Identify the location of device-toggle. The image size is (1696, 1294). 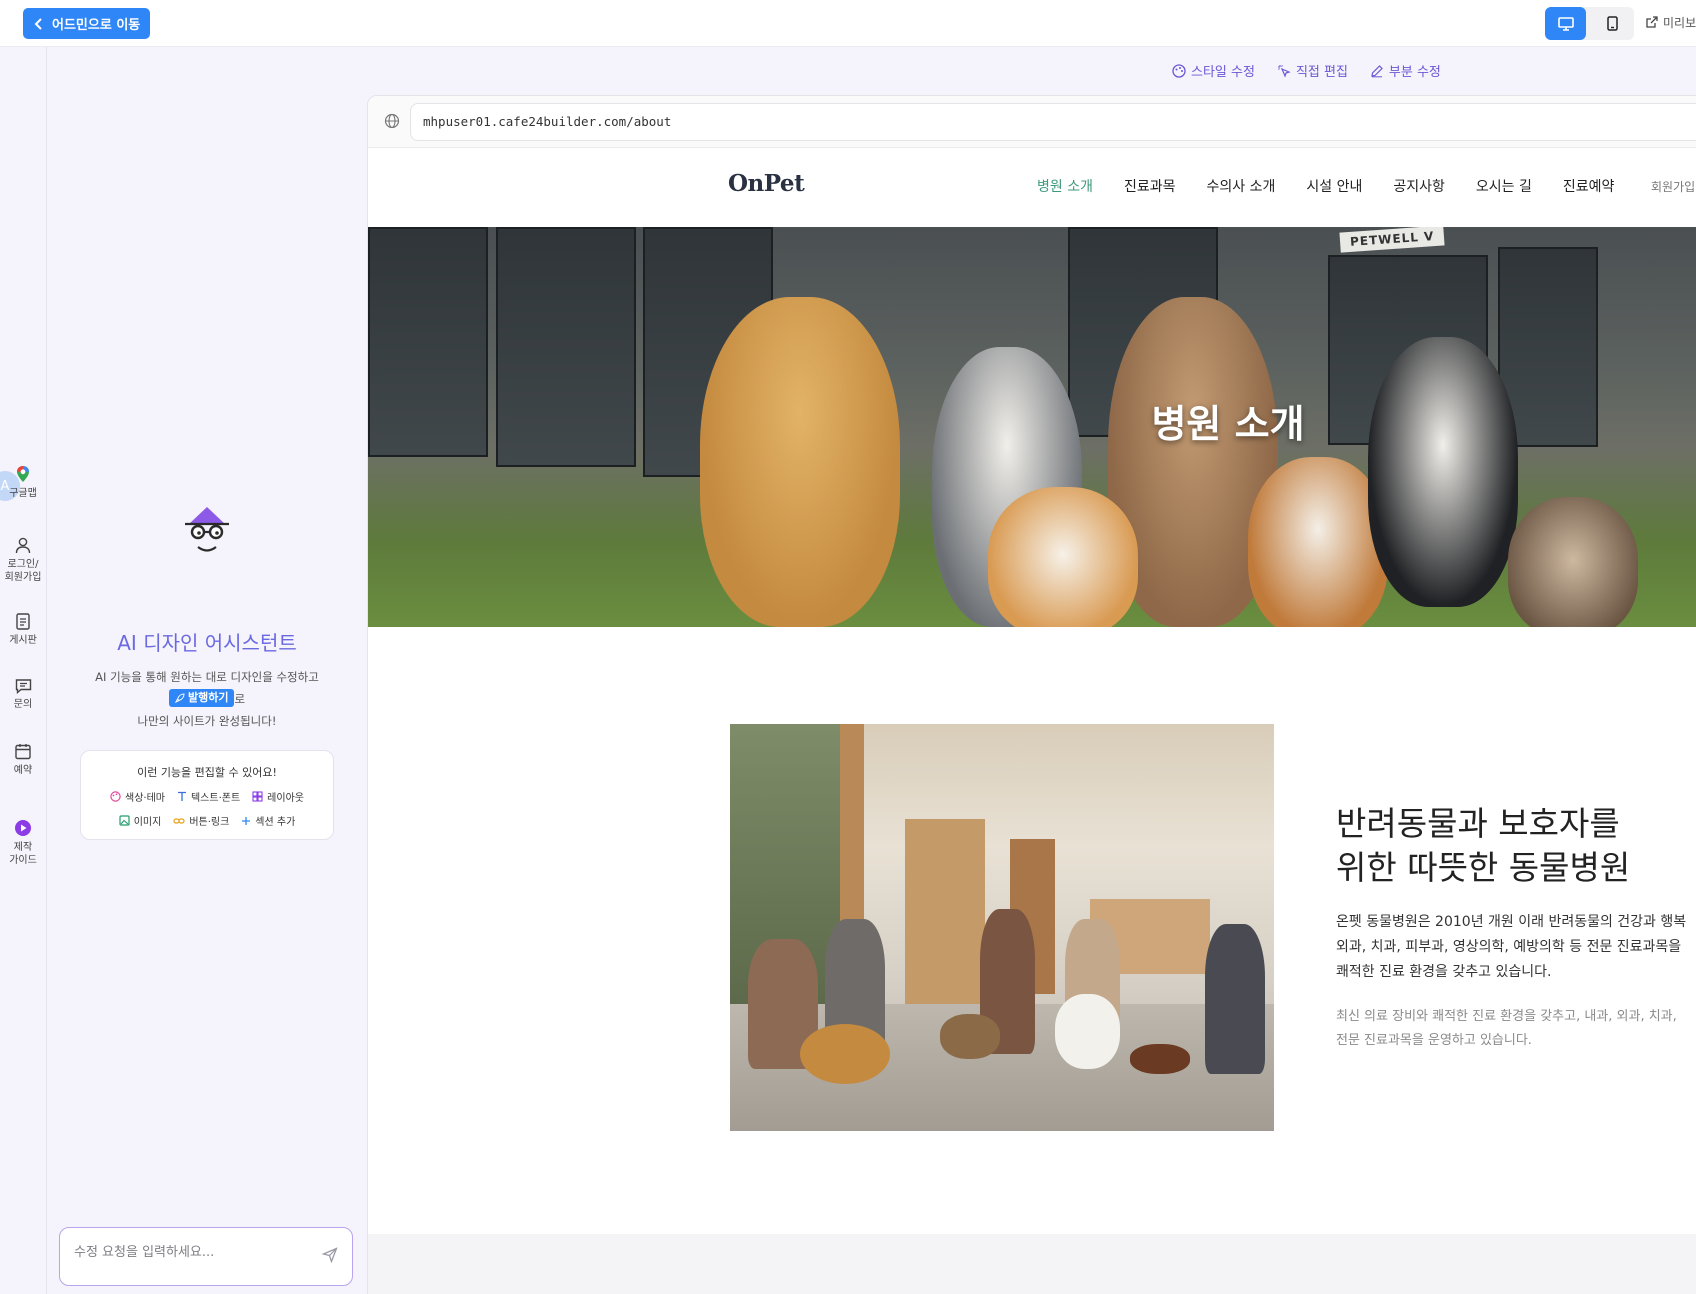
(1589, 23).